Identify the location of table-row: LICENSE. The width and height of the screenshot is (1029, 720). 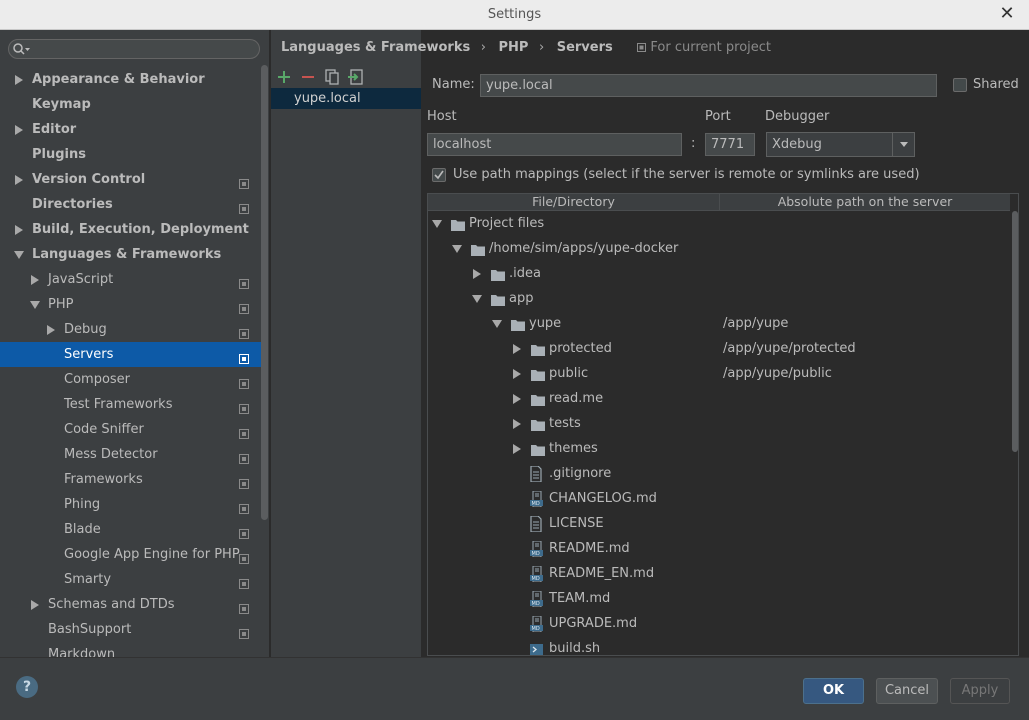
(719, 523).